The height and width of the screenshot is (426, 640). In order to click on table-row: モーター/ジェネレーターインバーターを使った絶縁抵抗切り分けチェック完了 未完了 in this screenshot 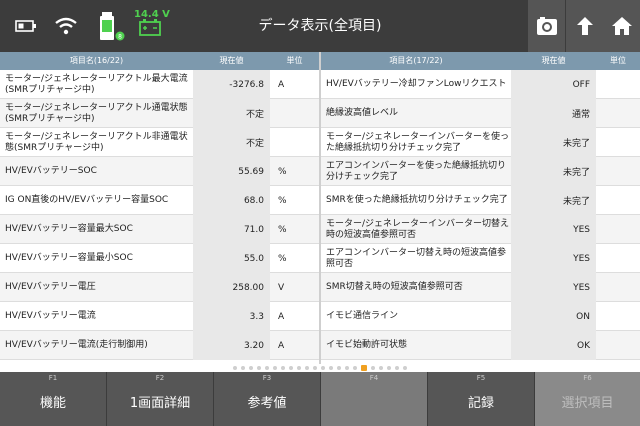, I will do `click(480, 142)`.